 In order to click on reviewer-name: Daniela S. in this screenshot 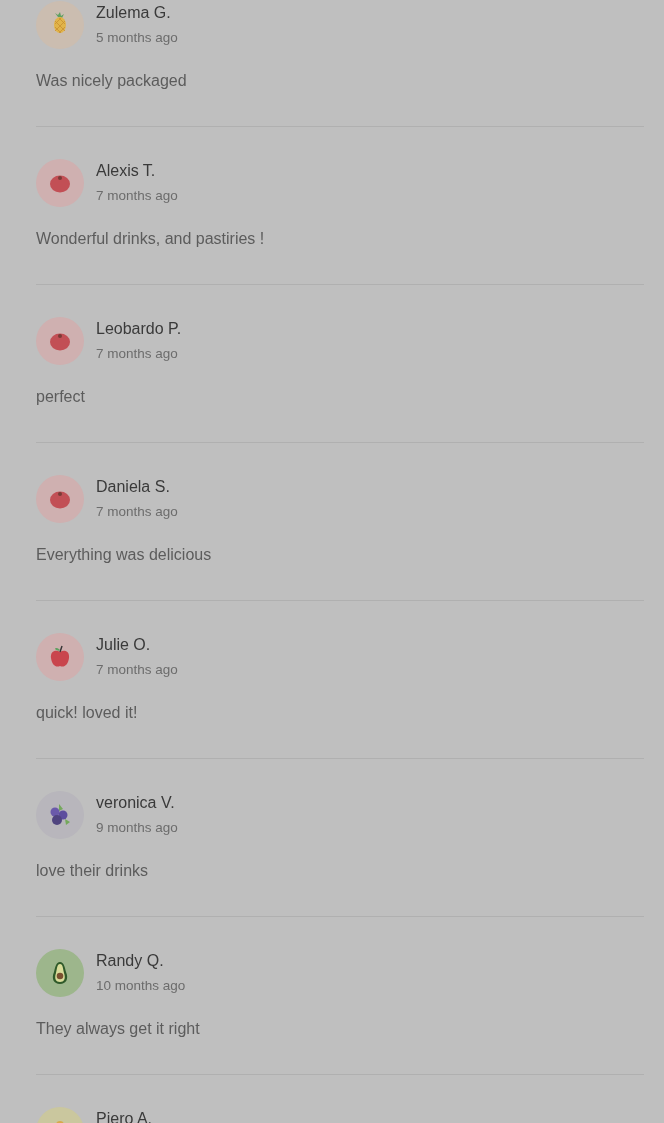, I will do `click(133, 487)`.